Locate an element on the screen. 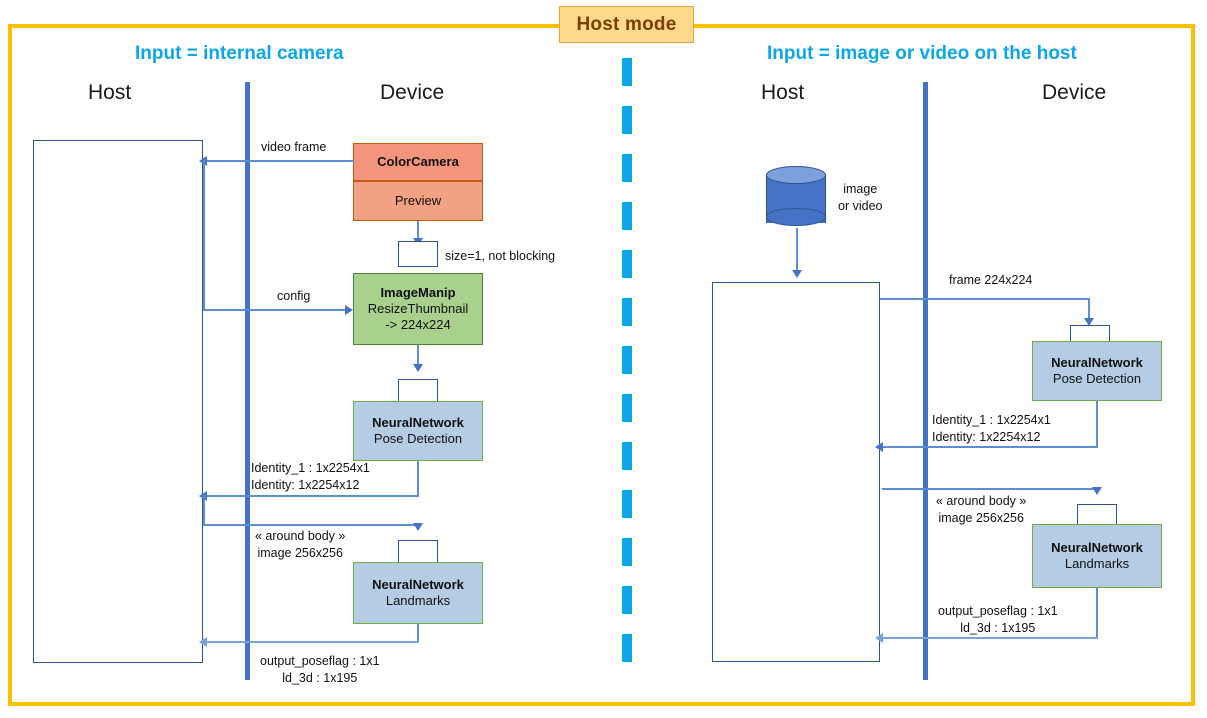 The width and height of the screenshot is (1207, 718). left-device-lane-label: Device is located at coordinates (412, 92).